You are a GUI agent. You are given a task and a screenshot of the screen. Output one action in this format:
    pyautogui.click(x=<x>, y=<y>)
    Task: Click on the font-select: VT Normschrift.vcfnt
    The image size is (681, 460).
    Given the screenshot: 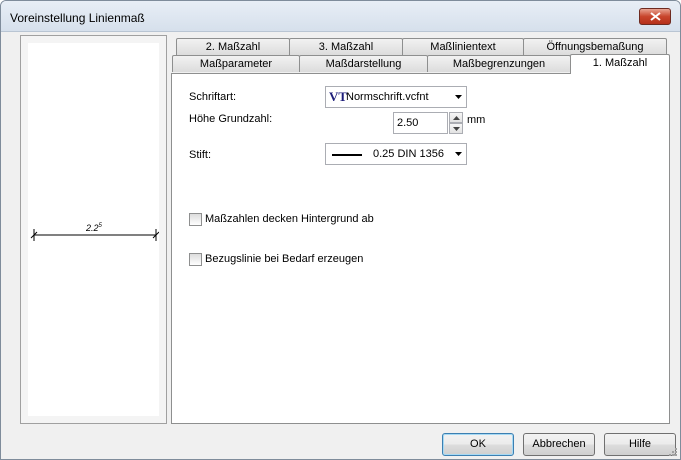 What is the action you would take?
    pyautogui.click(x=396, y=97)
    